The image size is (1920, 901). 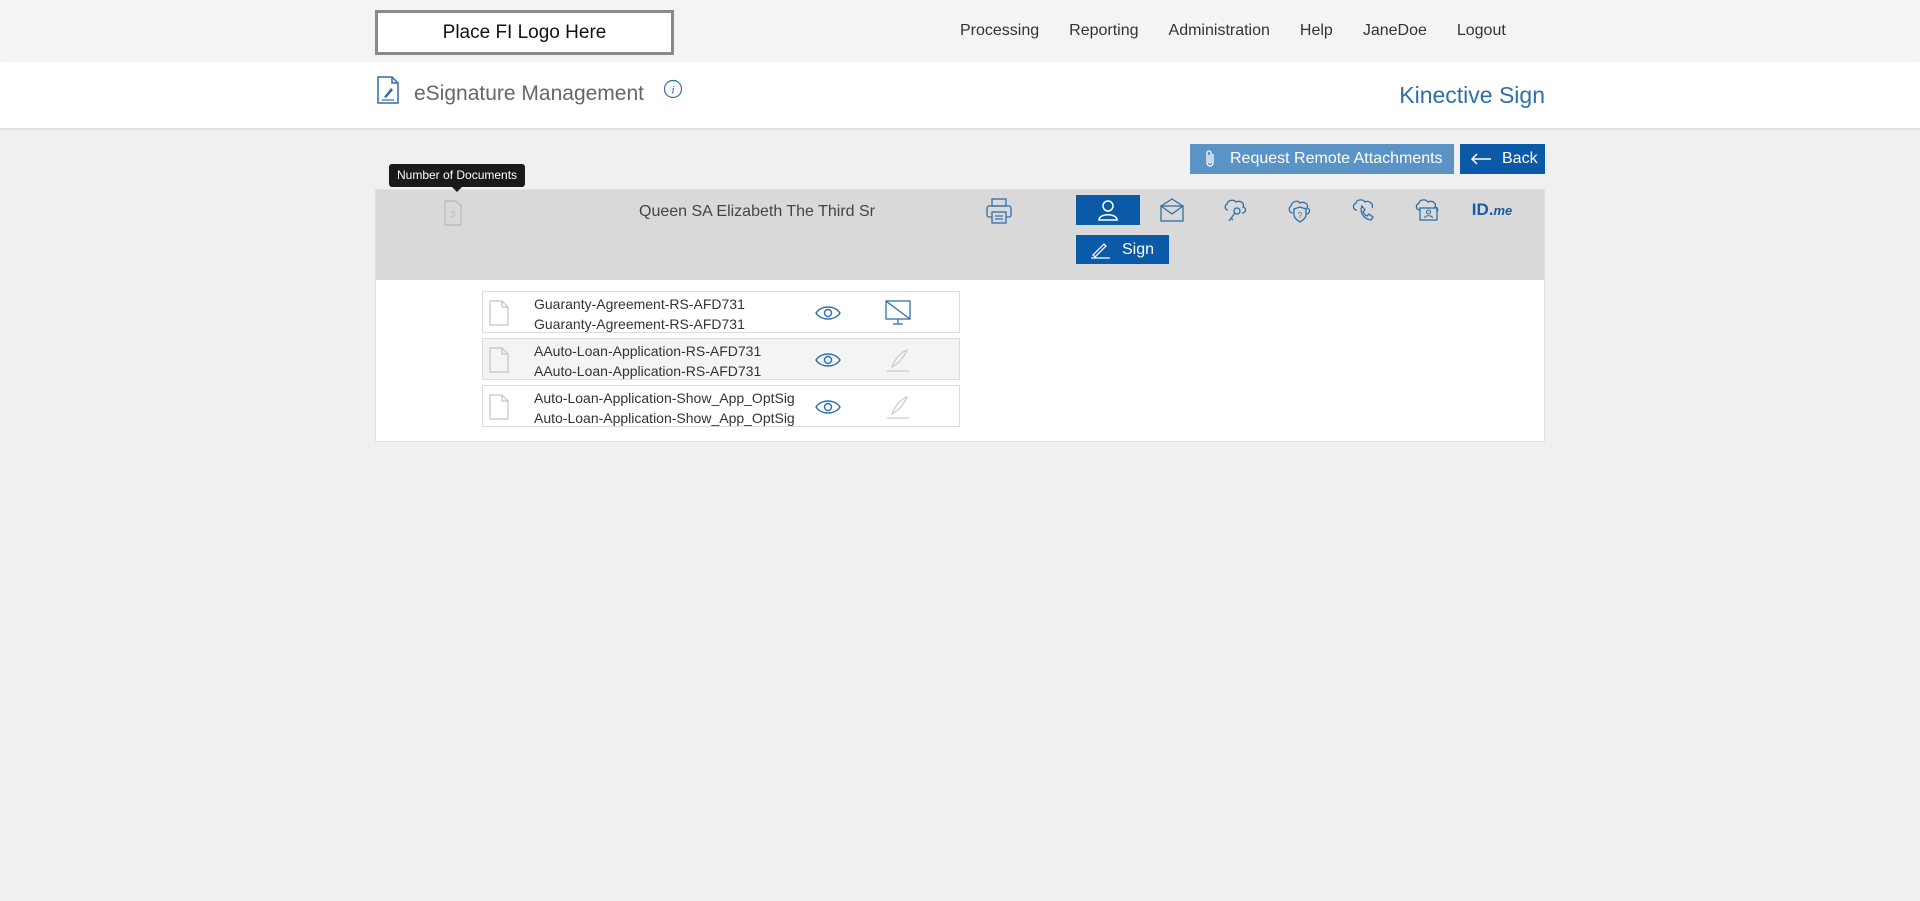 I want to click on phone-icon, so click(x=1363, y=210).